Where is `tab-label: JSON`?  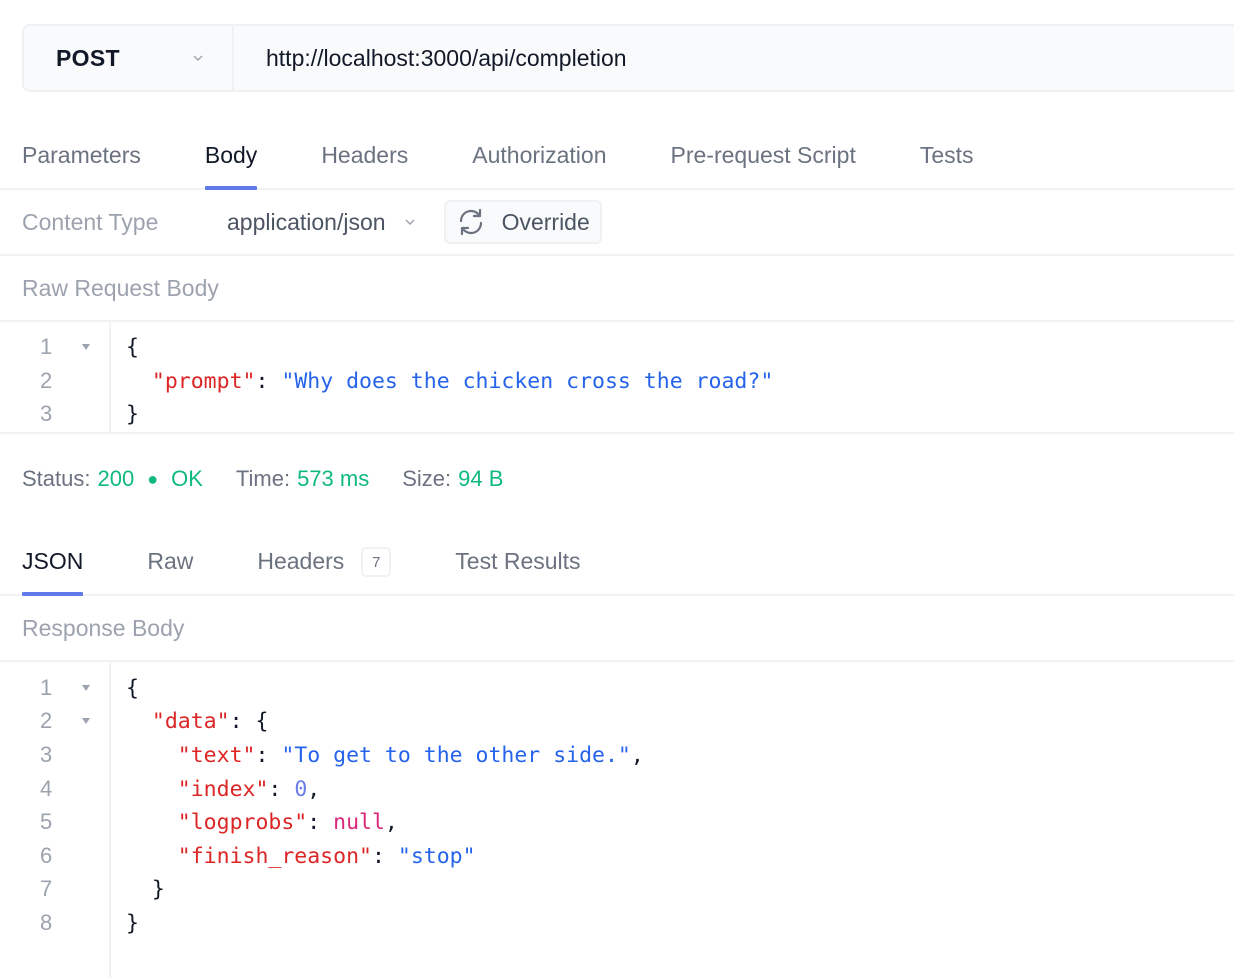 tab-label: JSON is located at coordinates (53, 561).